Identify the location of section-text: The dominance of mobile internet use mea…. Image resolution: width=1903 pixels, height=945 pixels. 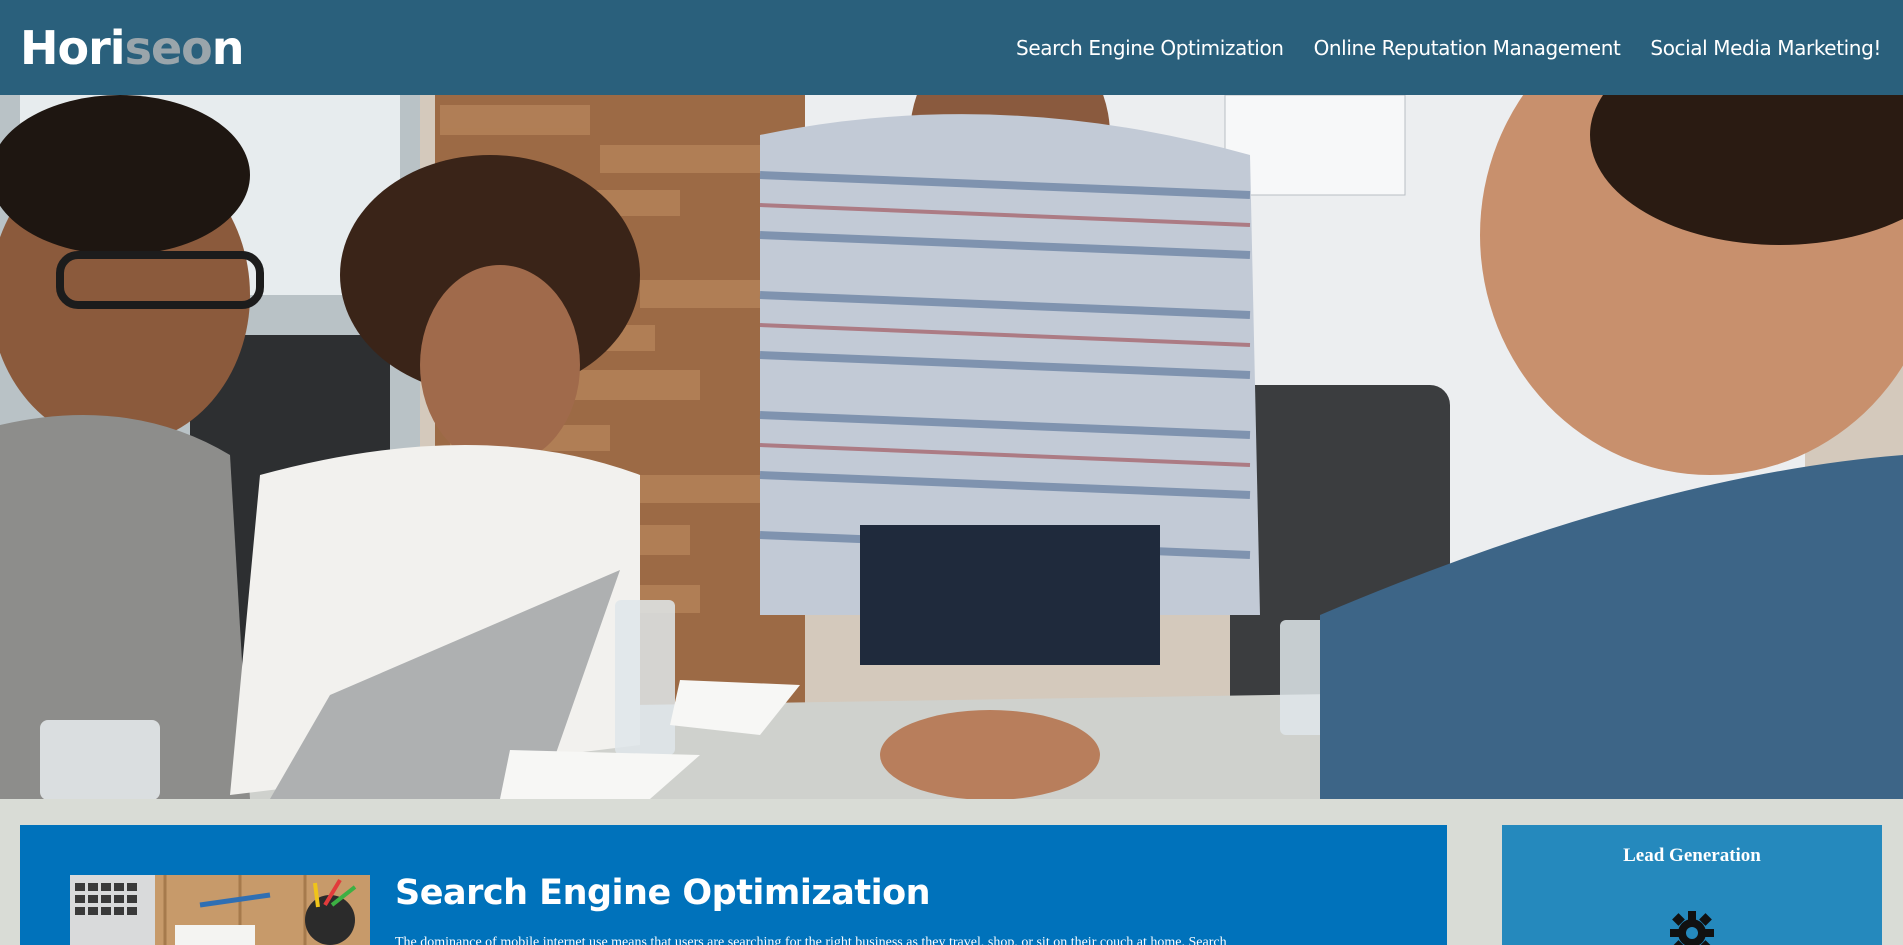
(811, 940).